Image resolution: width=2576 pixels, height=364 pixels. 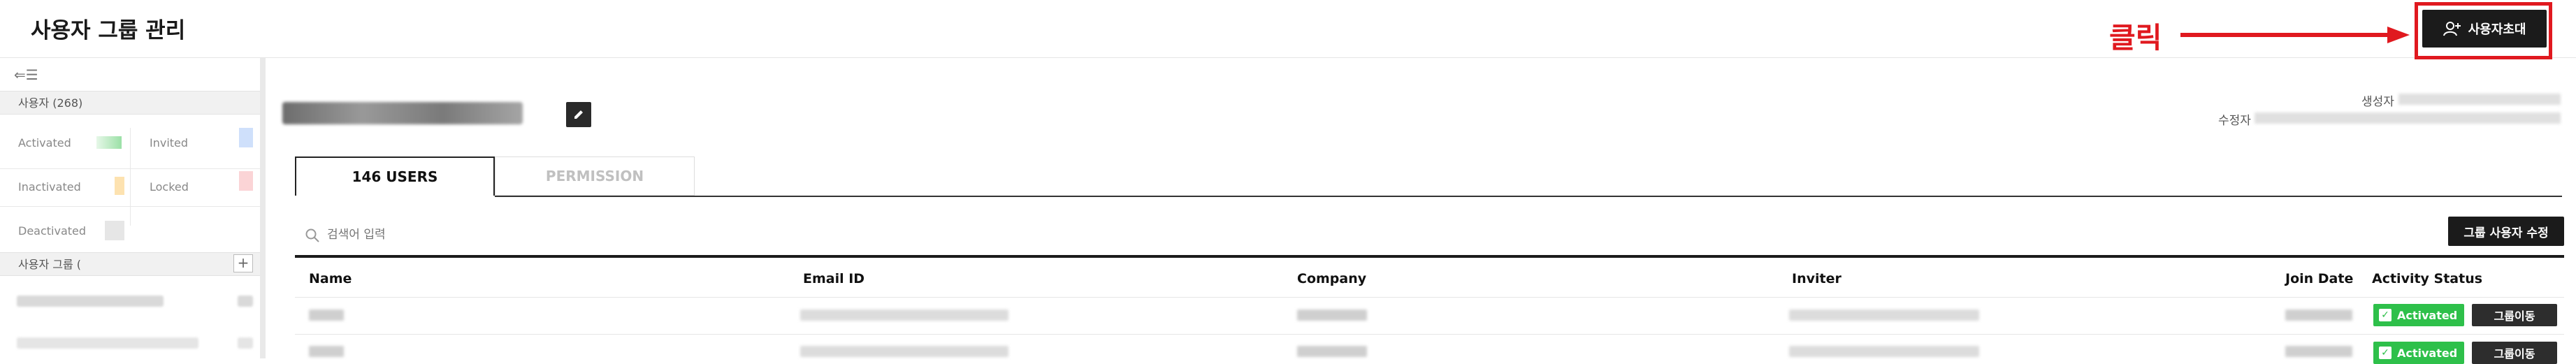 I want to click on column-header-company: Company, so click(x=1331, y=278).